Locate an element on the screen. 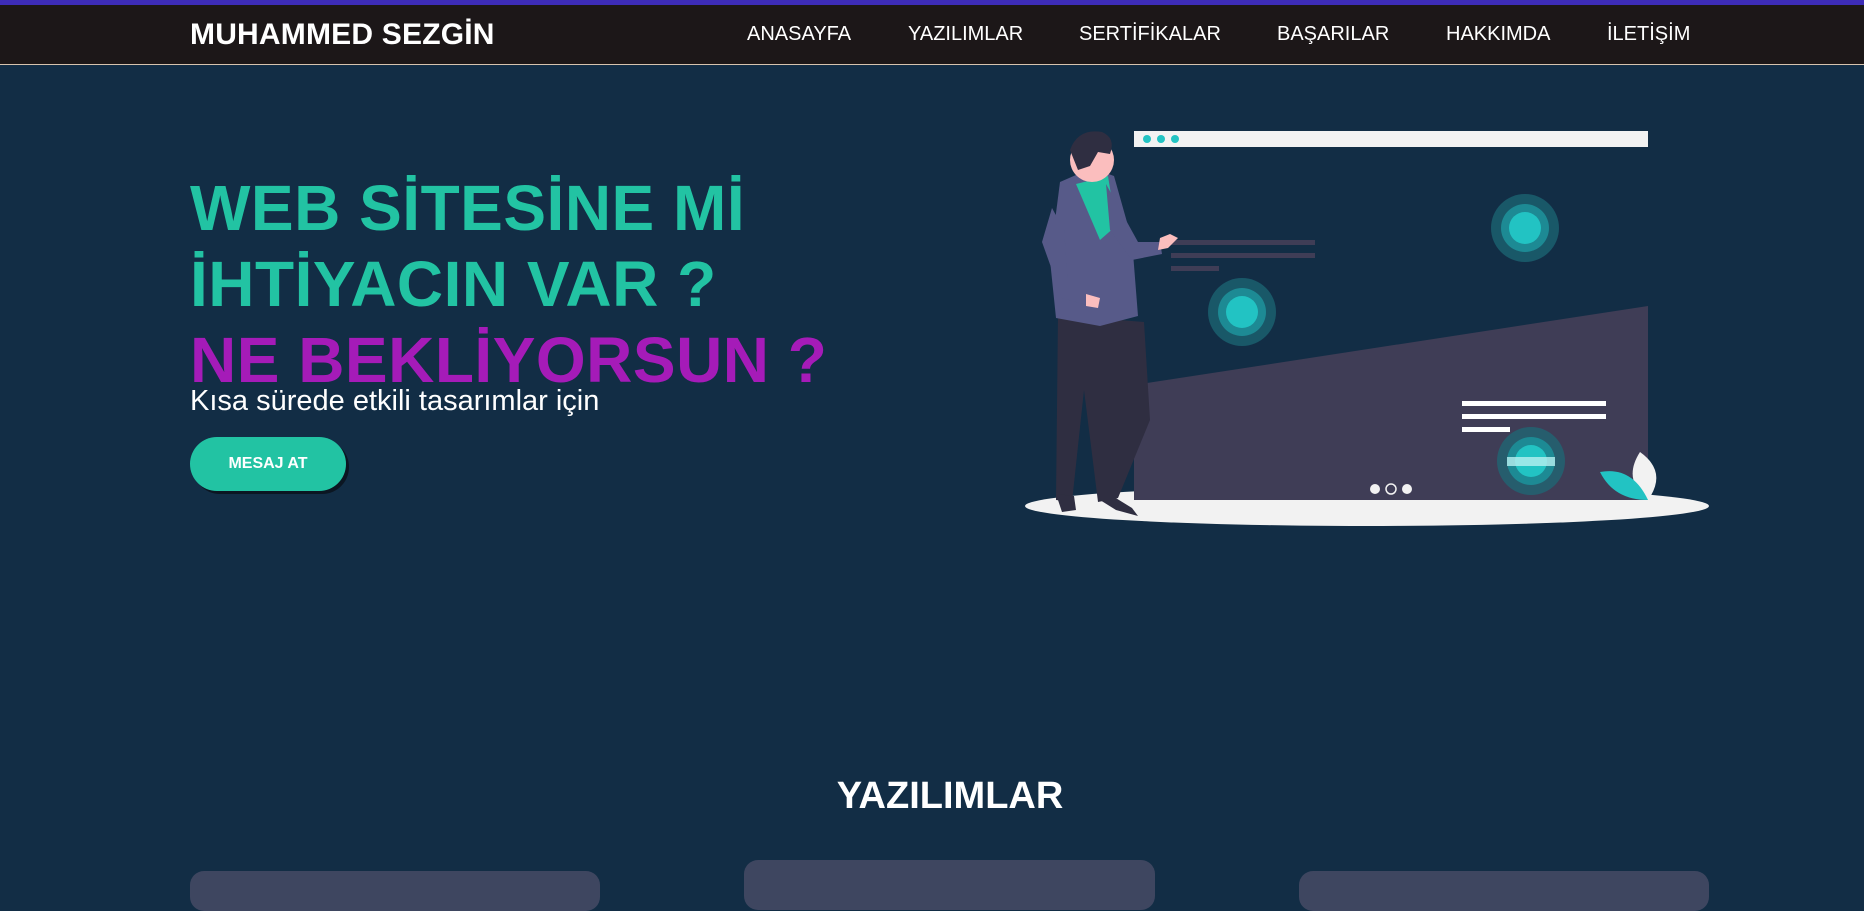  nav-link-yazilimlar: YAZILIMLAR is located at coordinates (965, 34).